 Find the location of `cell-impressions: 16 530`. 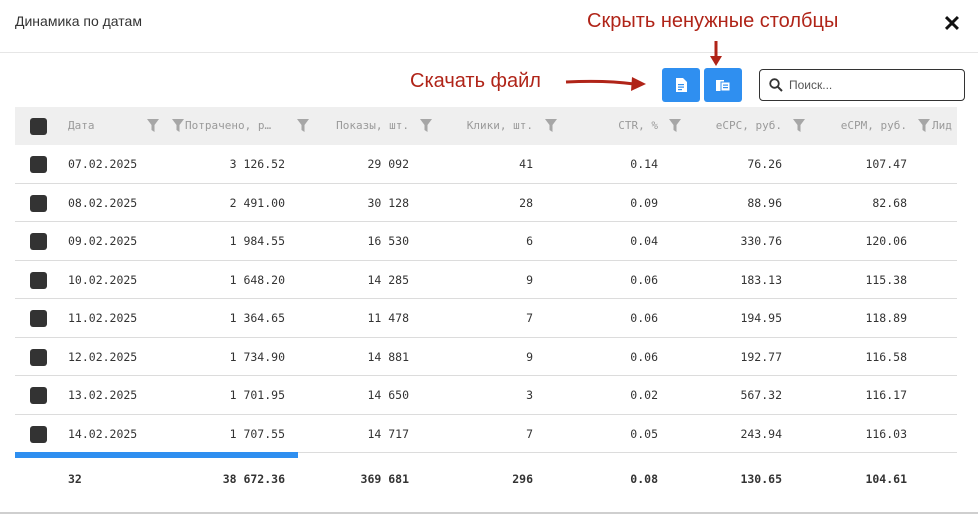

cell-impressions: 16 530 is located at coordinates (388, 241).